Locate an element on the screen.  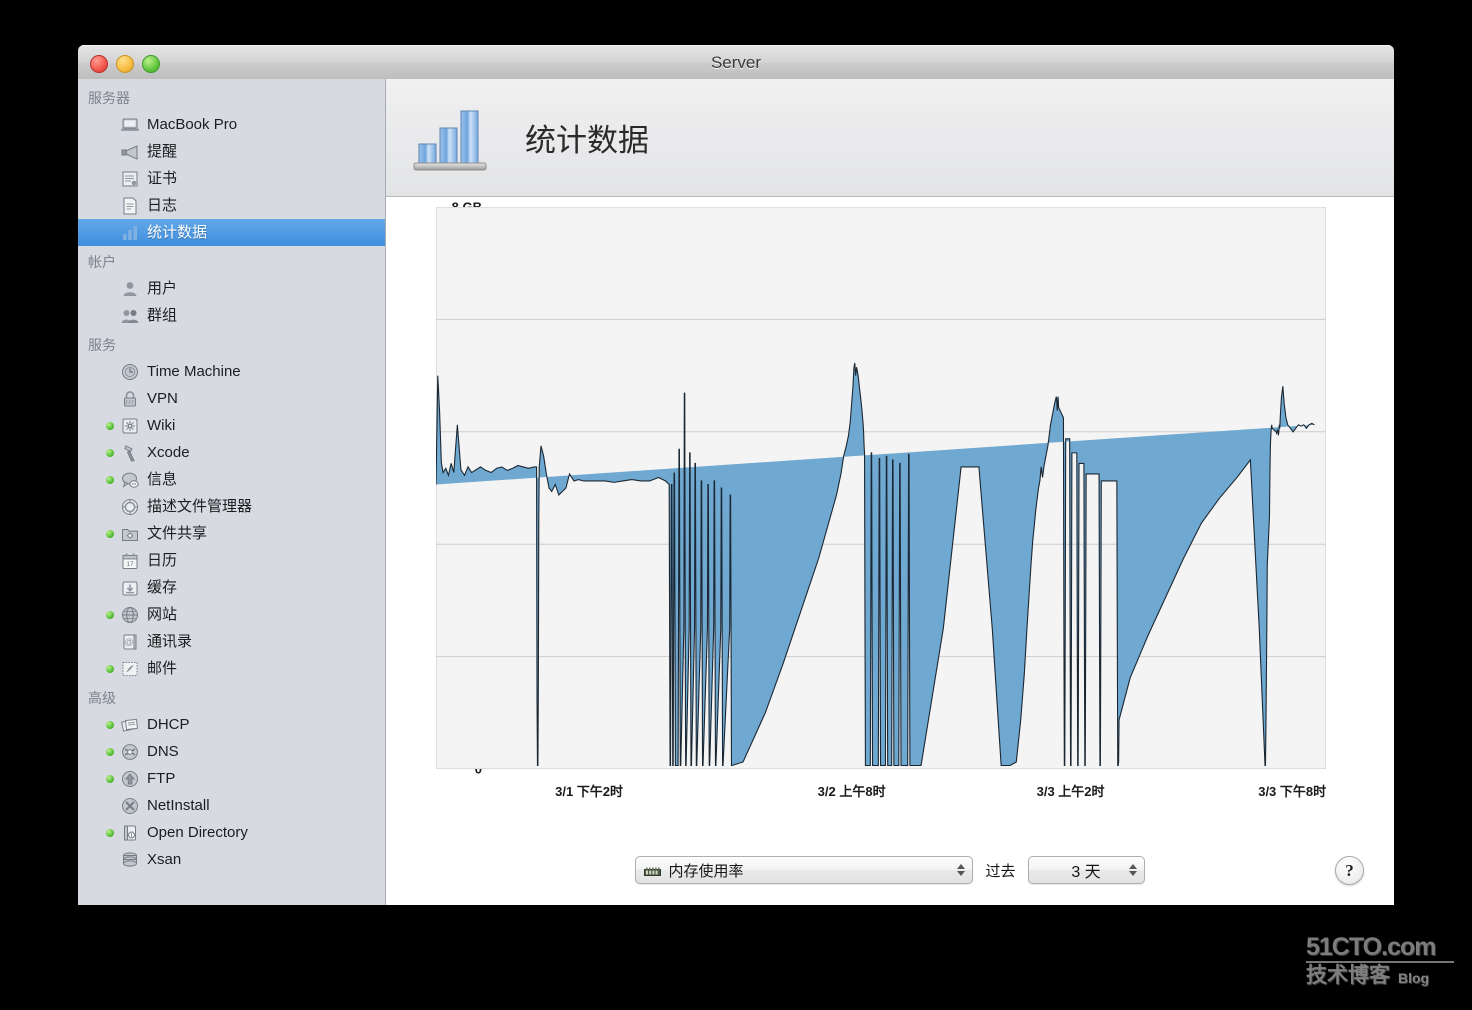
dns-icon is located at coordinates (130, 752).